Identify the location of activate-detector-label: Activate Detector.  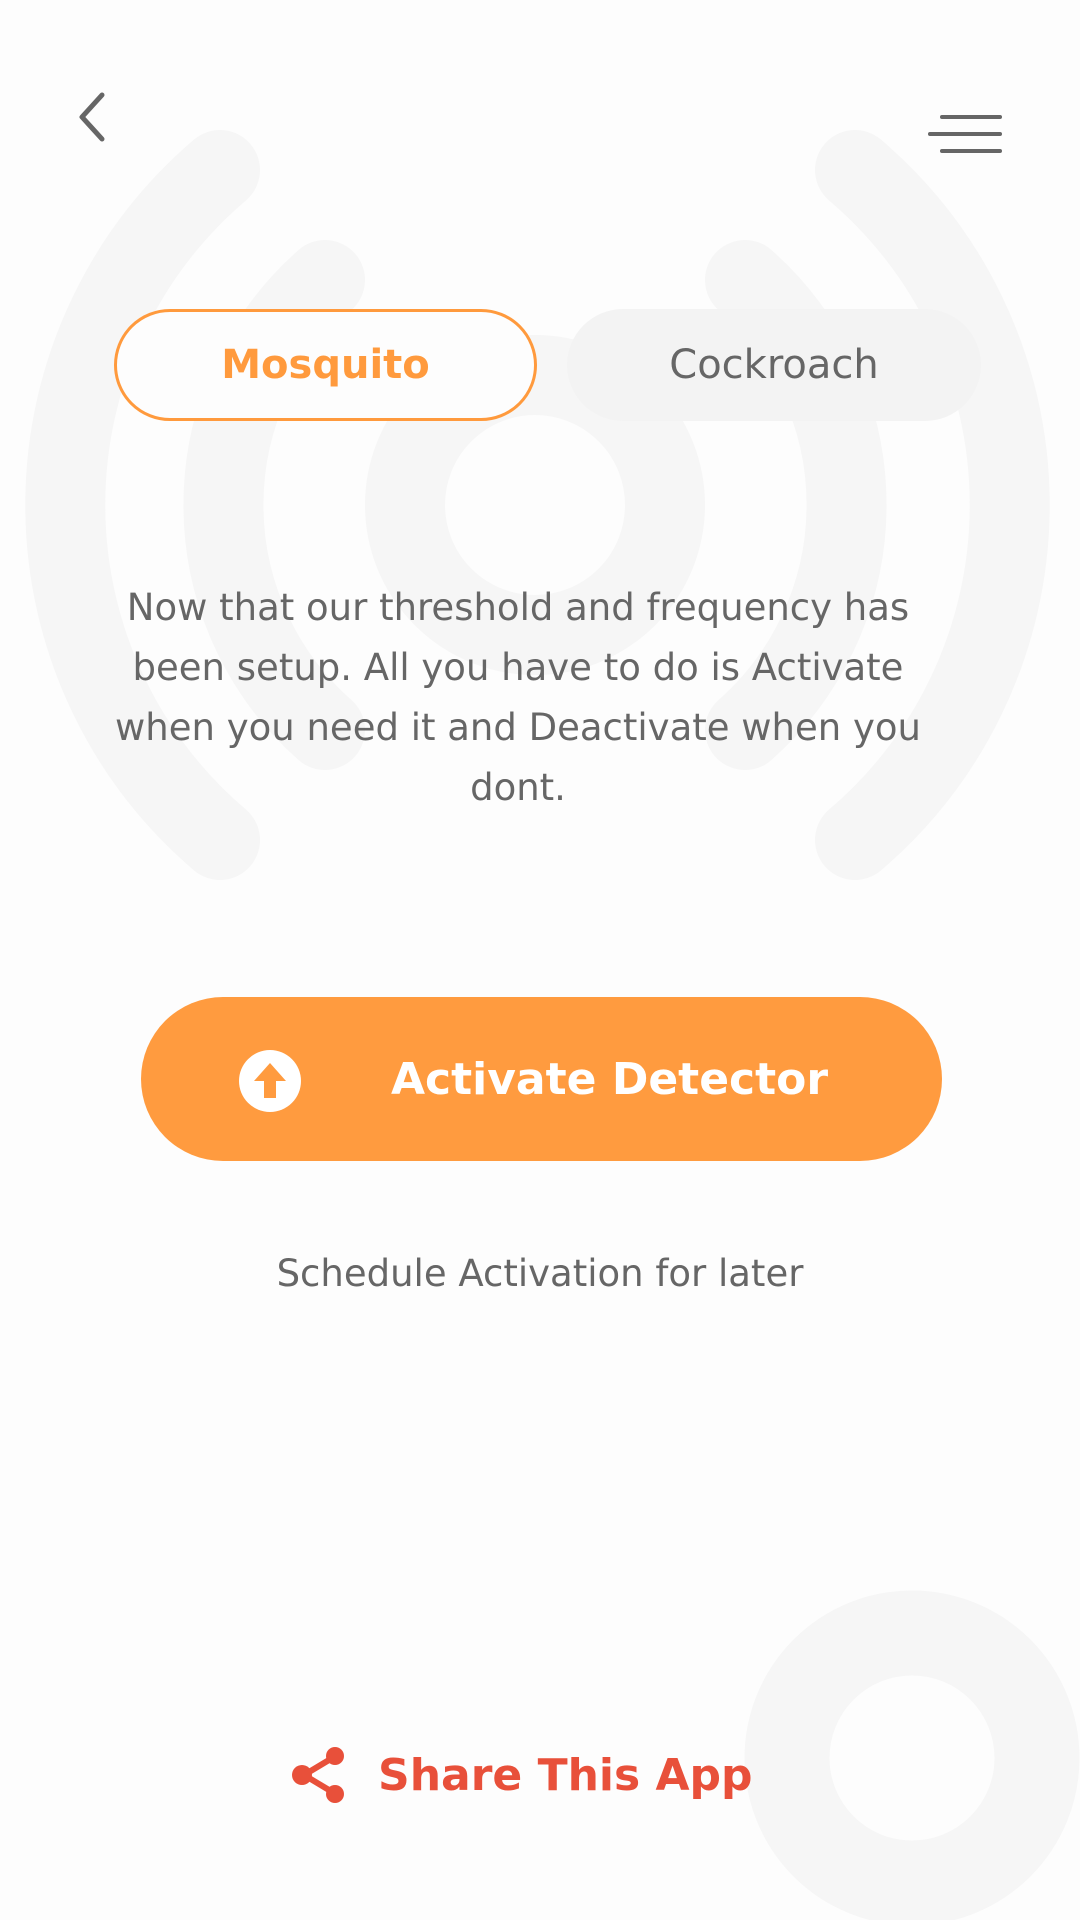
(610, 1079).